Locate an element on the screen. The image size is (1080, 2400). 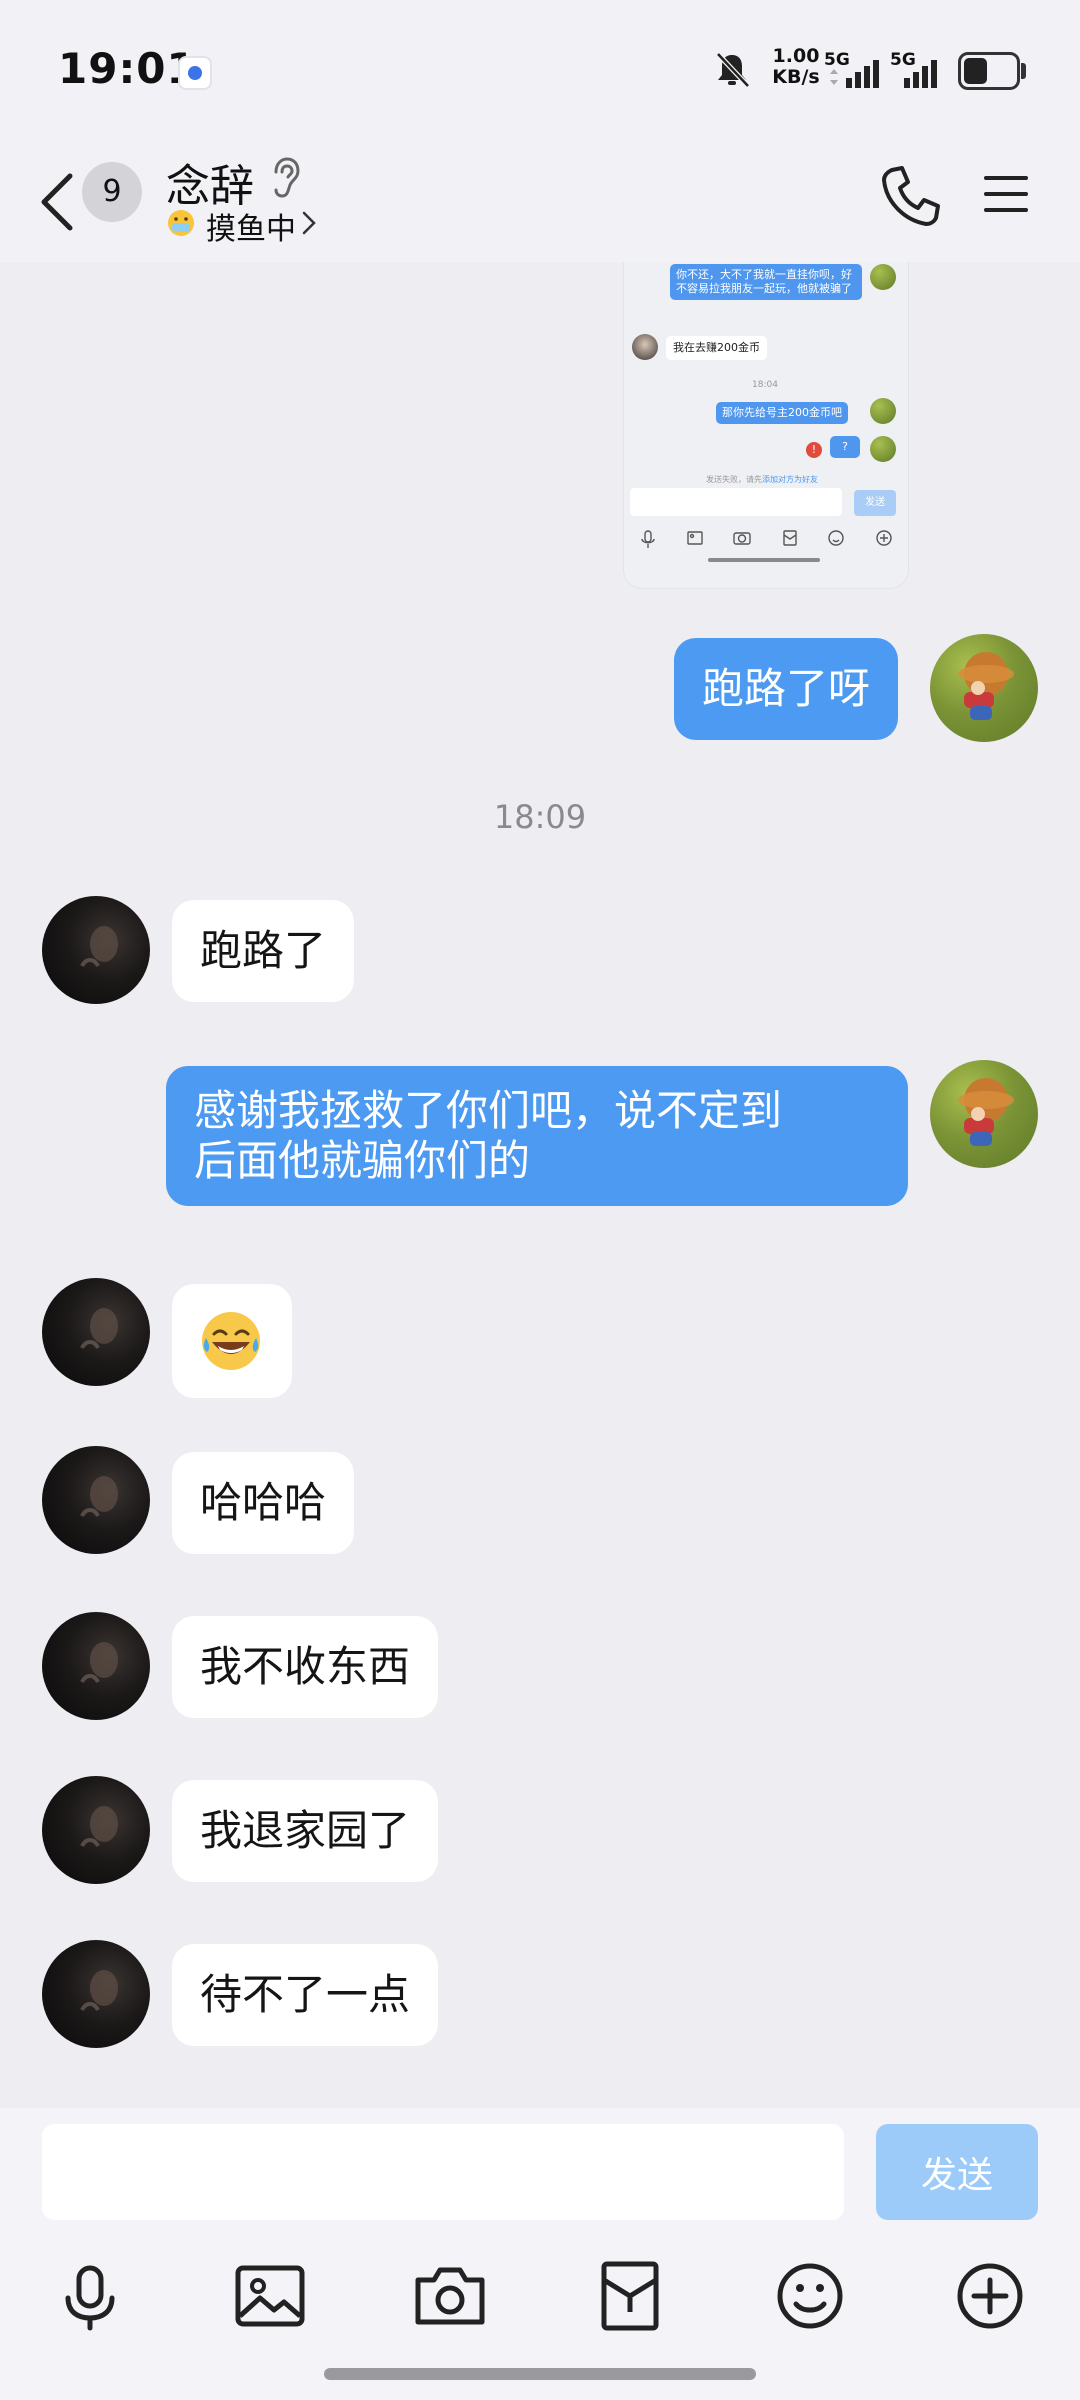
screenshot-time: 18:04 is located at coordinates (765, 385).